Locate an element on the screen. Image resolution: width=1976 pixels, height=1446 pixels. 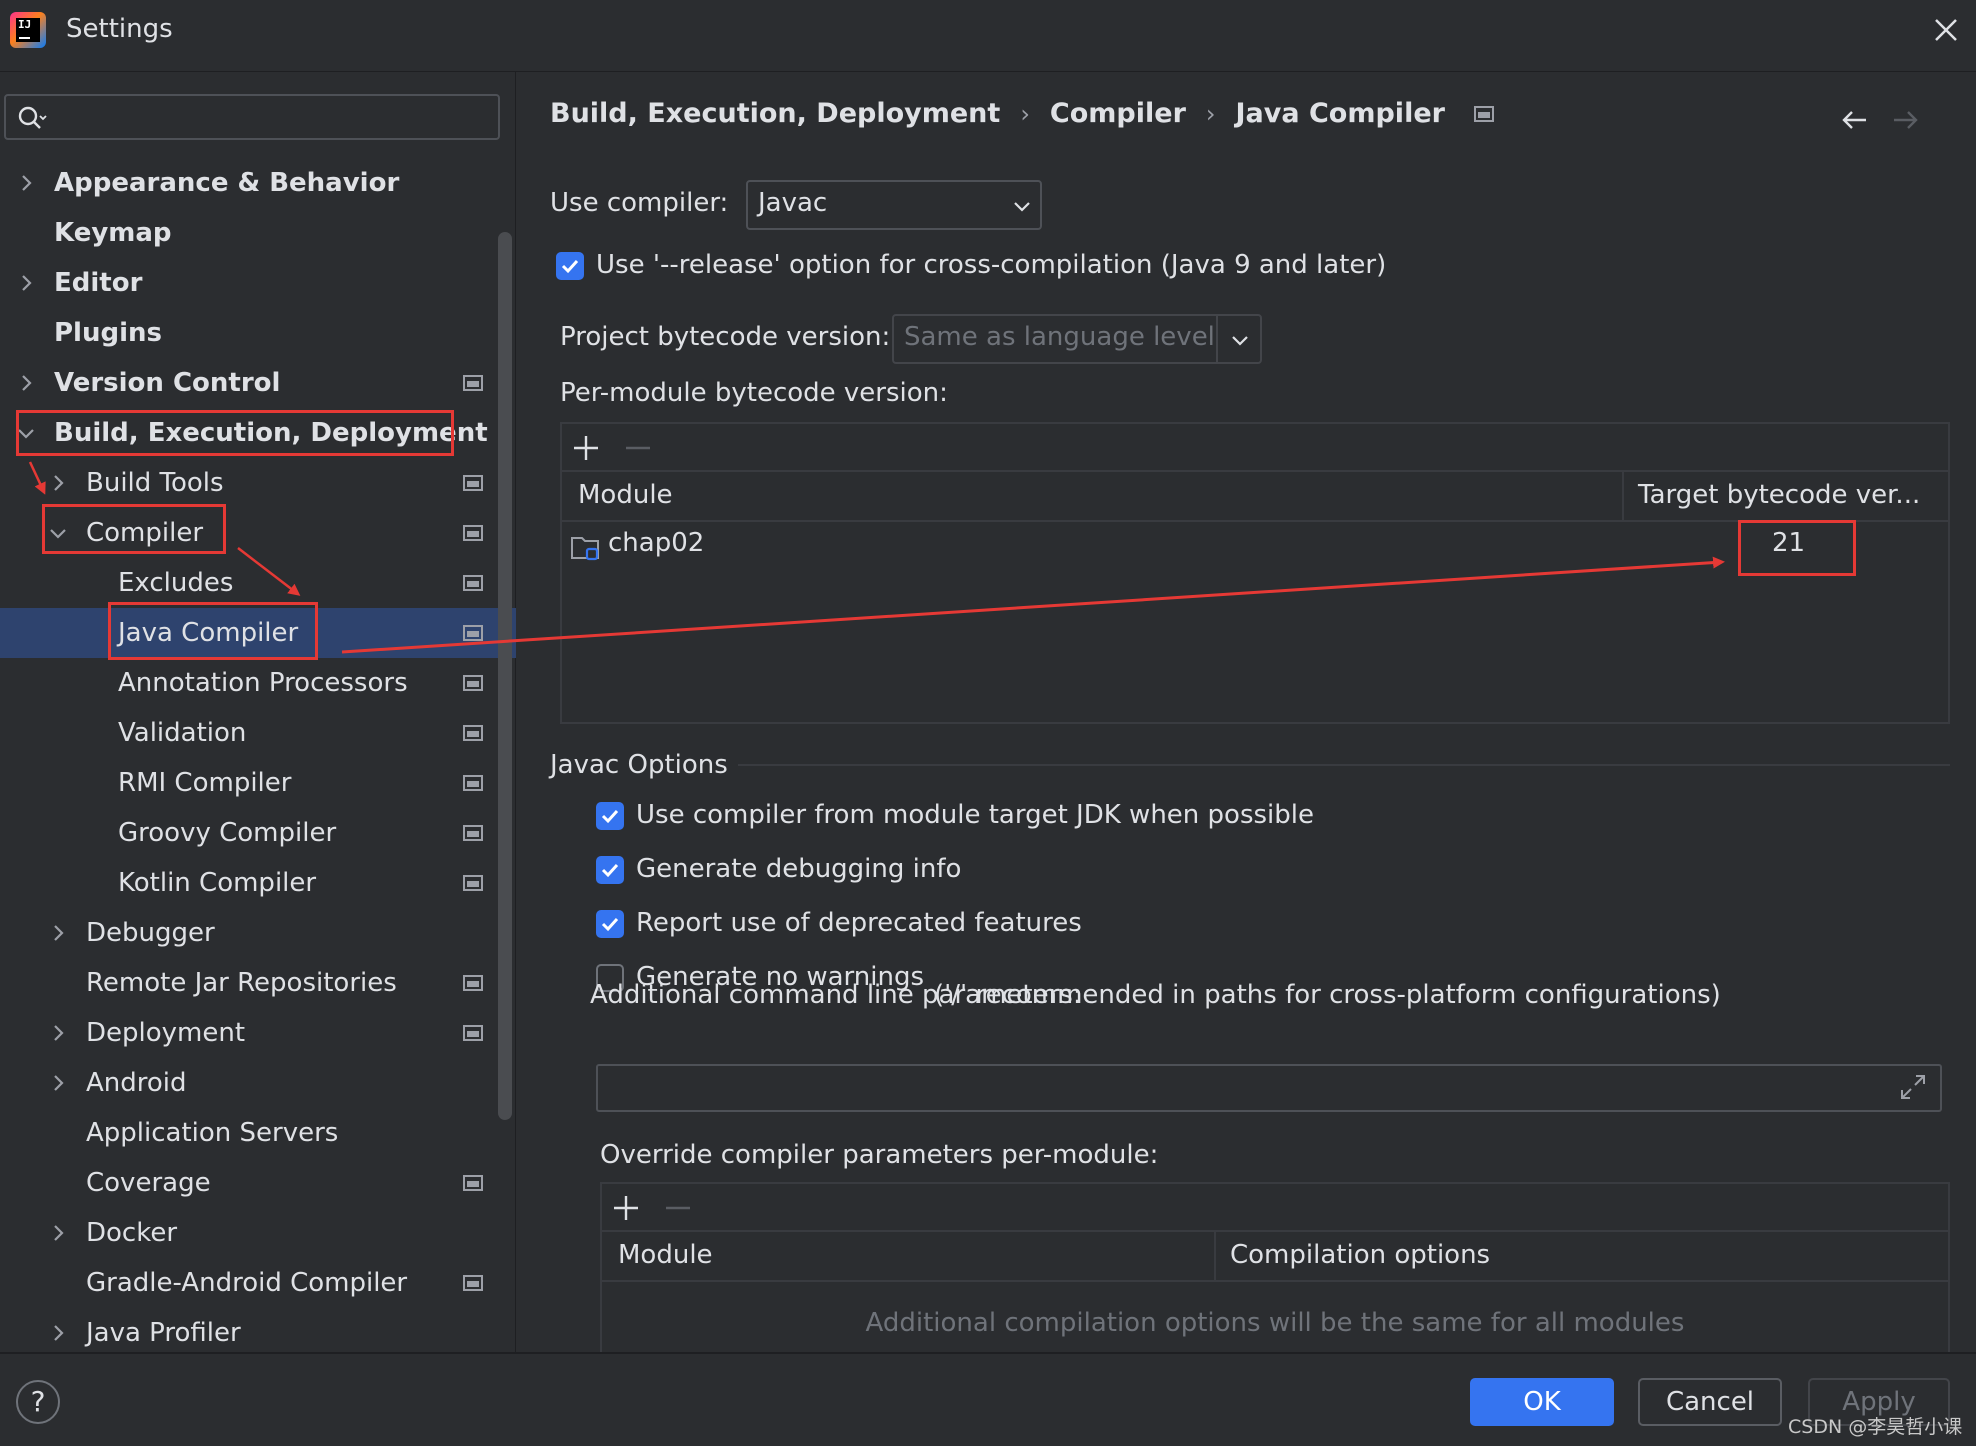
sidebar-item: Appearance & Behavior is located at coordinates (258, 183).